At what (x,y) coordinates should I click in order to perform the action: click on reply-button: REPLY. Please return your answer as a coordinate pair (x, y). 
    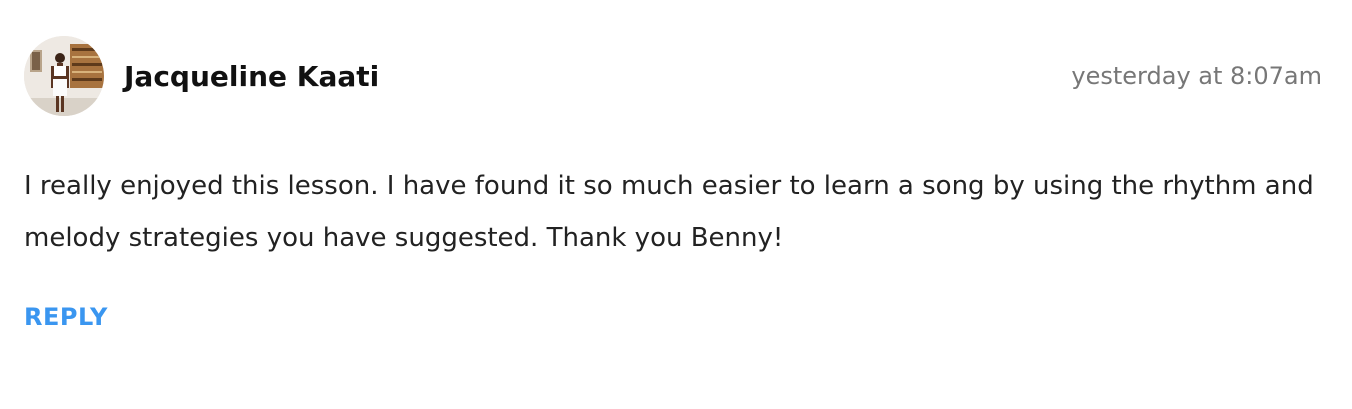
    Looking at the image, I should click on (66, 317).